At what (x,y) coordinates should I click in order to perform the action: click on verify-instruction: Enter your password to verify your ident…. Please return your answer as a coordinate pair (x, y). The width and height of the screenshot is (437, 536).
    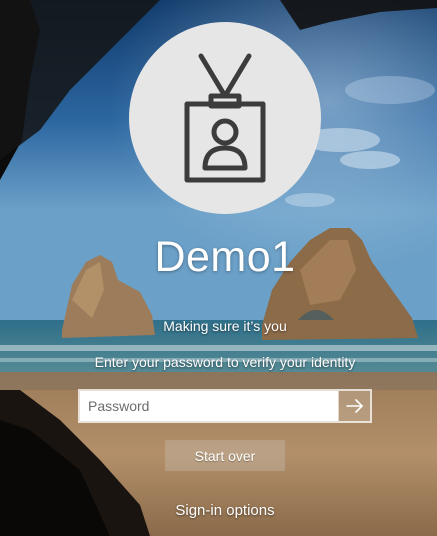
    Looking at the image, I should click on (225, 362).